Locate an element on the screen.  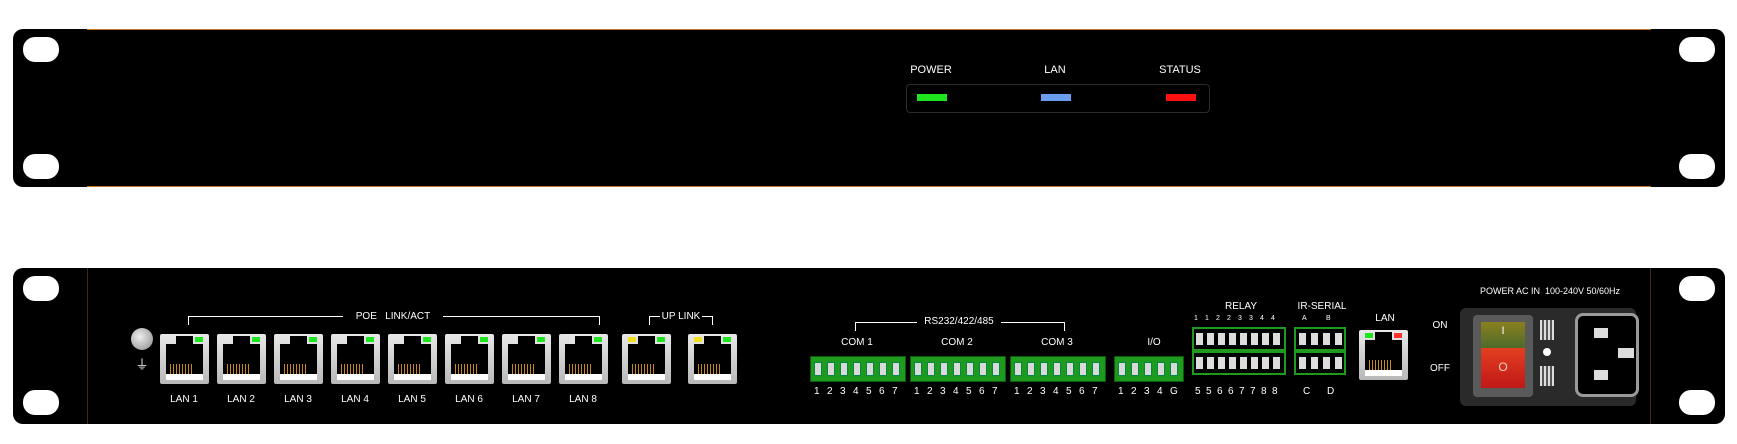
relay-top-pin: 2 is located at coordinates (1218, 318).